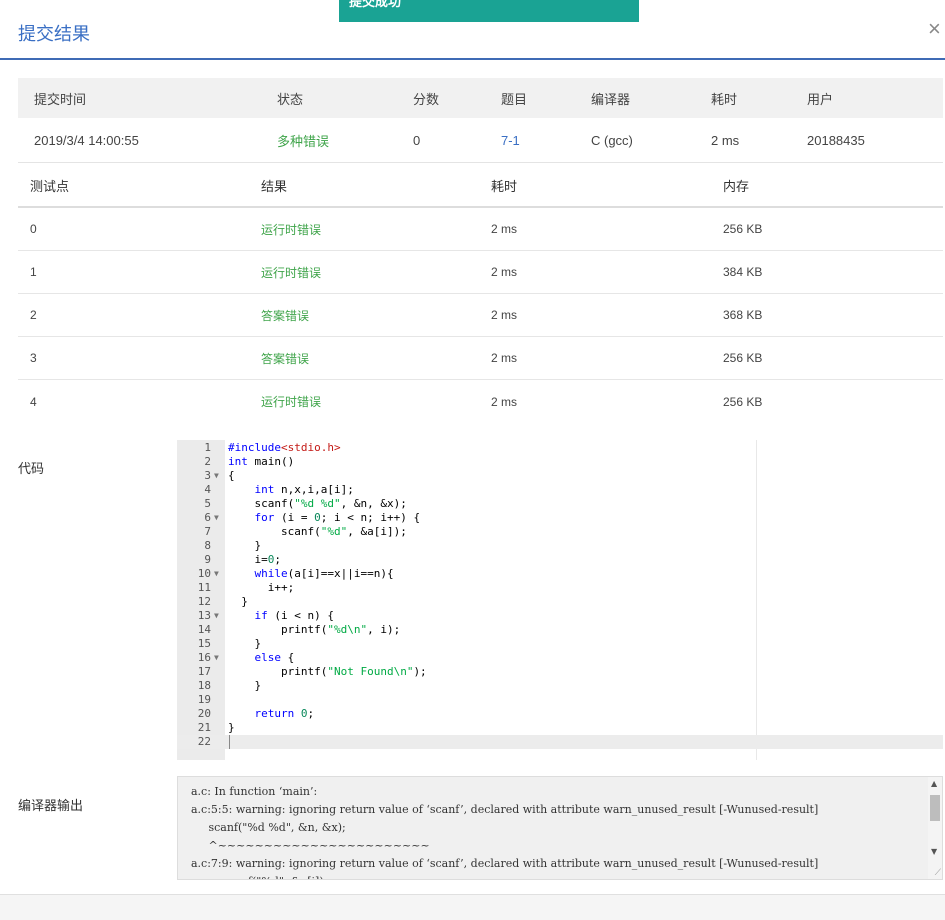  Describe the element at coordinates (204, 629) in the screenshot. I see `line-number: 14` at that location.